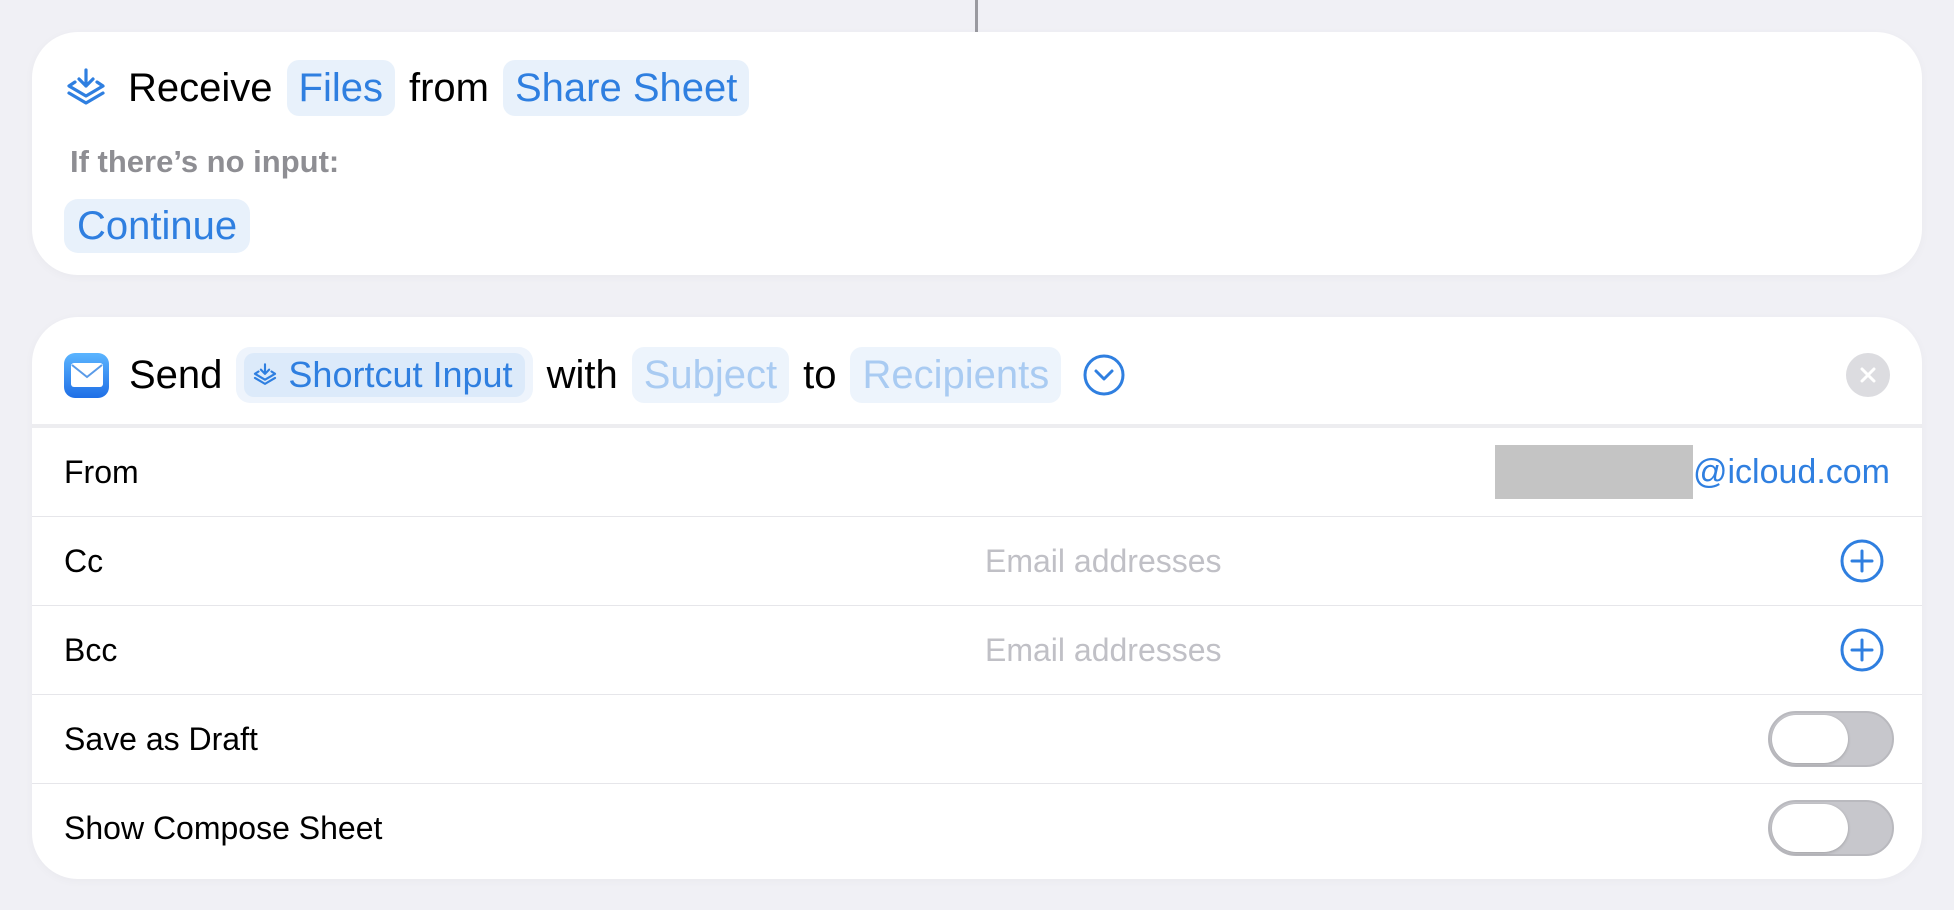 The image size is (1954, 910). Describe the element at coordinates (977, 827) in the screenshot. I see `show-compose-sheet-row: Show Compose Sheet` at that location.